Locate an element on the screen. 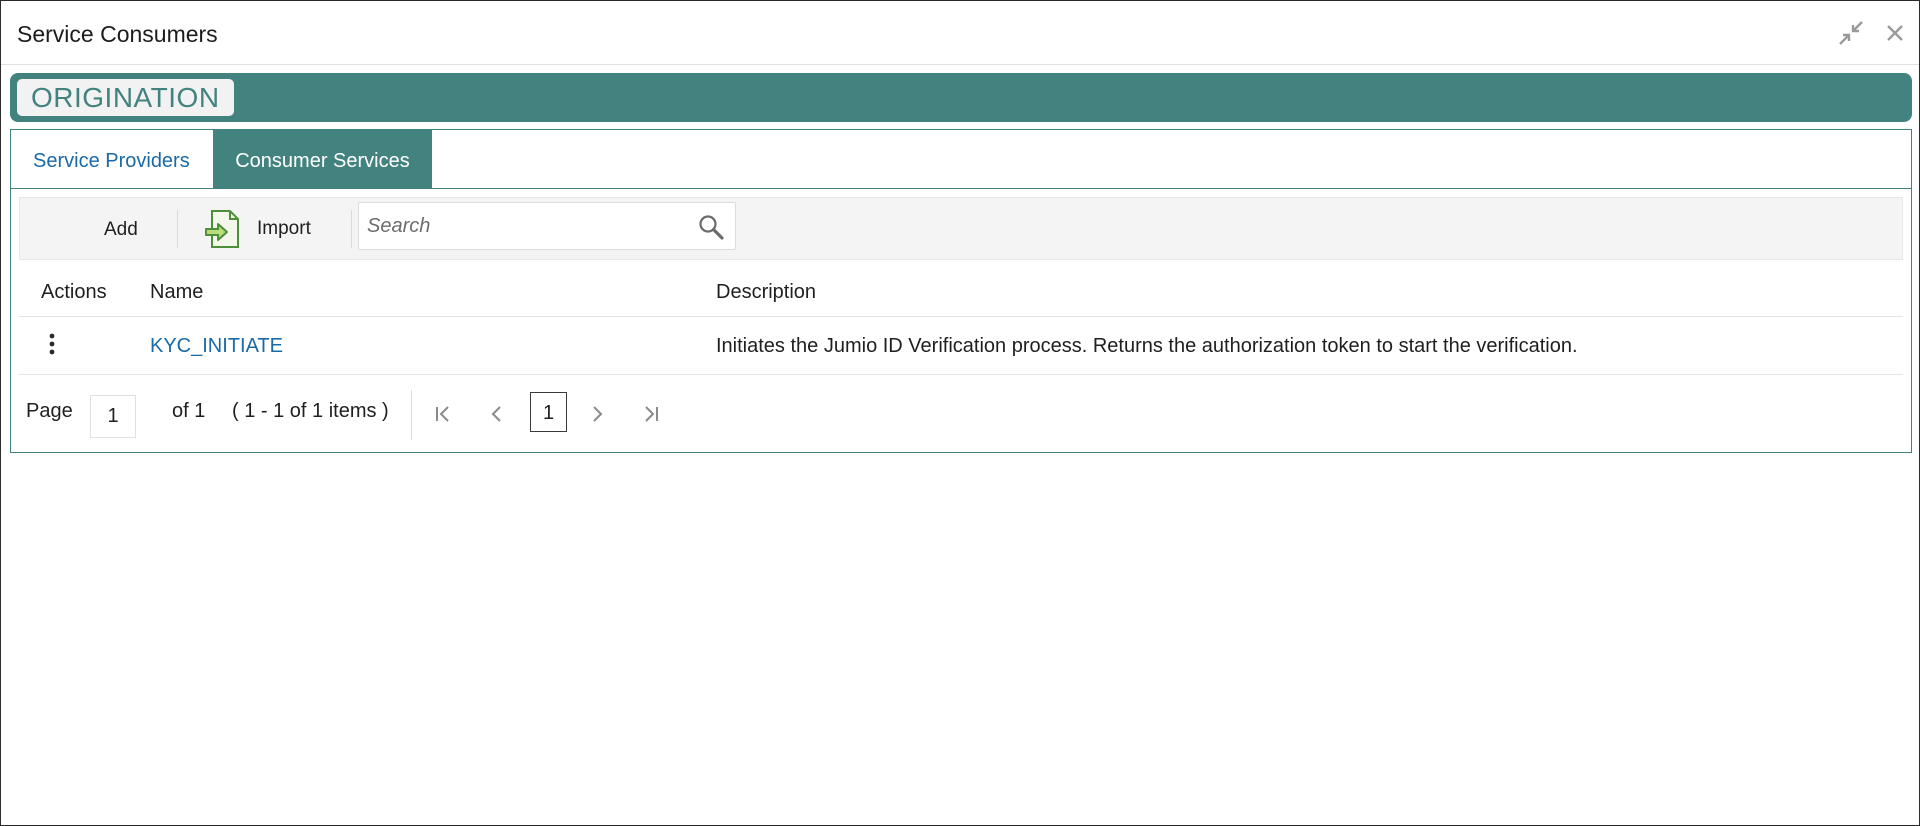 This screenshot has width=1920, height=826. row-name-link: KYC_INITIATE is located at coordinates (216, 346).